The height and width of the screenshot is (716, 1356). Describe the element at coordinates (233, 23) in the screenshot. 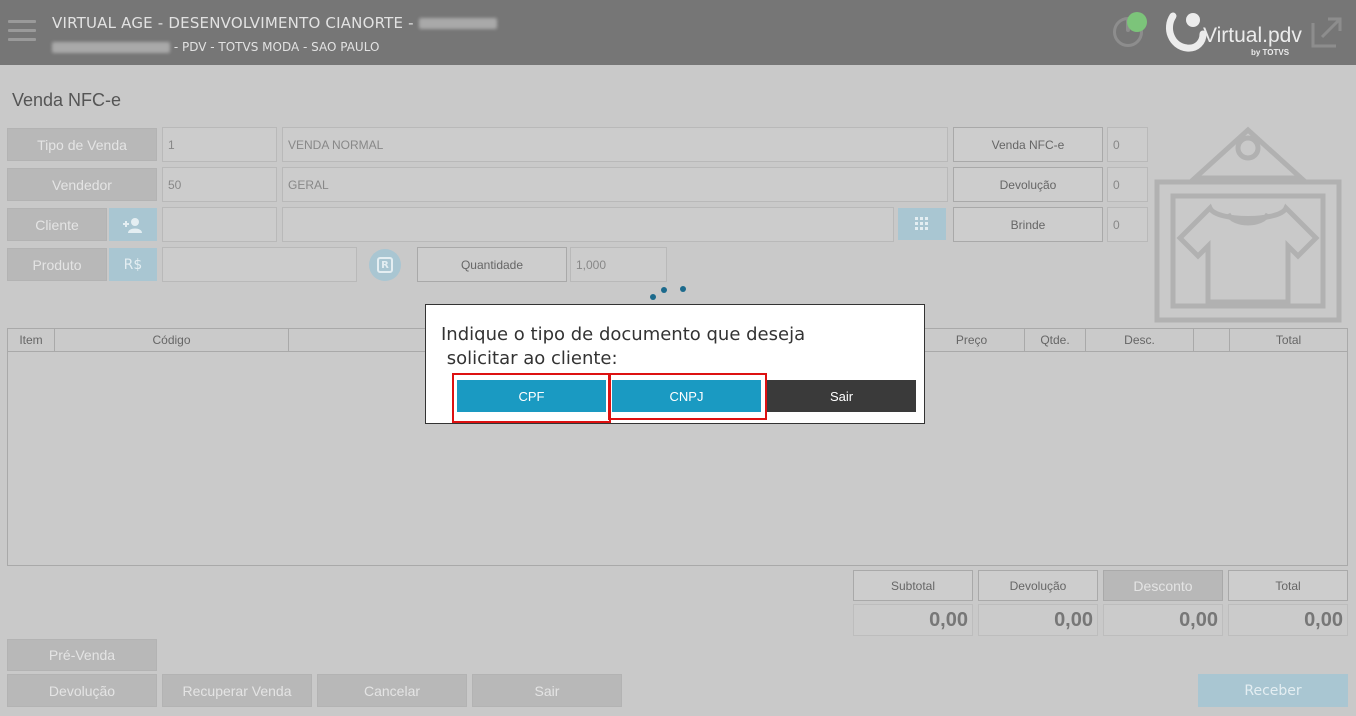

I see `header-title-text: VIRTUAL AGE - DESENVOLVIMENTO CIANORTE -` at that location.